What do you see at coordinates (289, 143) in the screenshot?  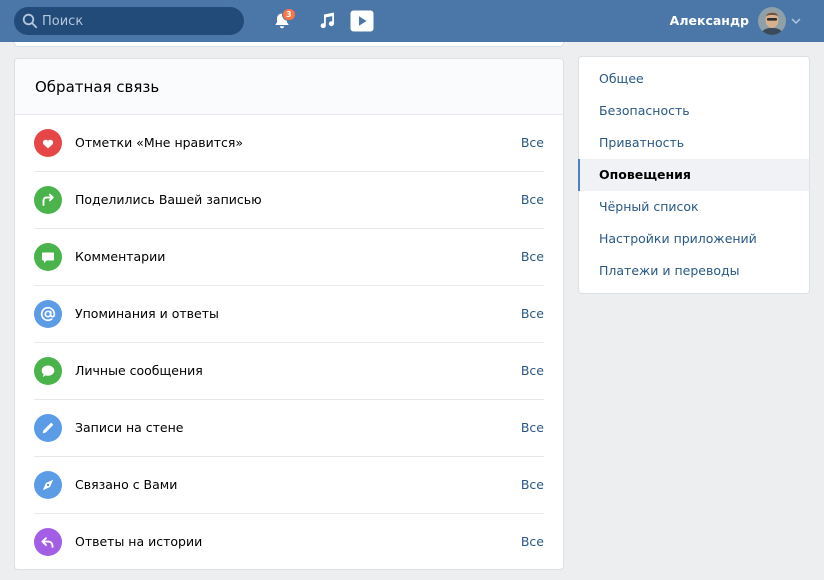 I see `list-item: Отметки «Мне нравится» Все` at bounding box center [289, 143].